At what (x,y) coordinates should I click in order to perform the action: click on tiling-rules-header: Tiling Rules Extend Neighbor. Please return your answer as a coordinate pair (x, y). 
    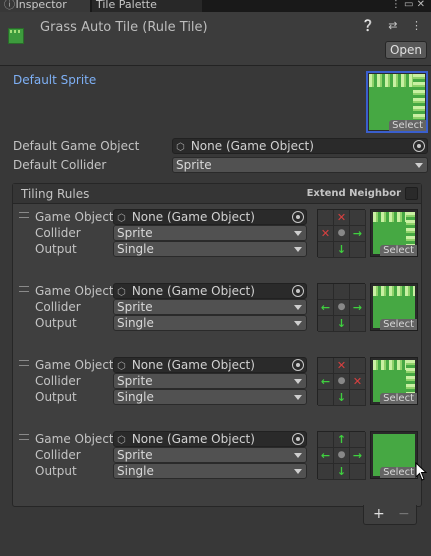
    Looking at the image, I should click on (217, 194).